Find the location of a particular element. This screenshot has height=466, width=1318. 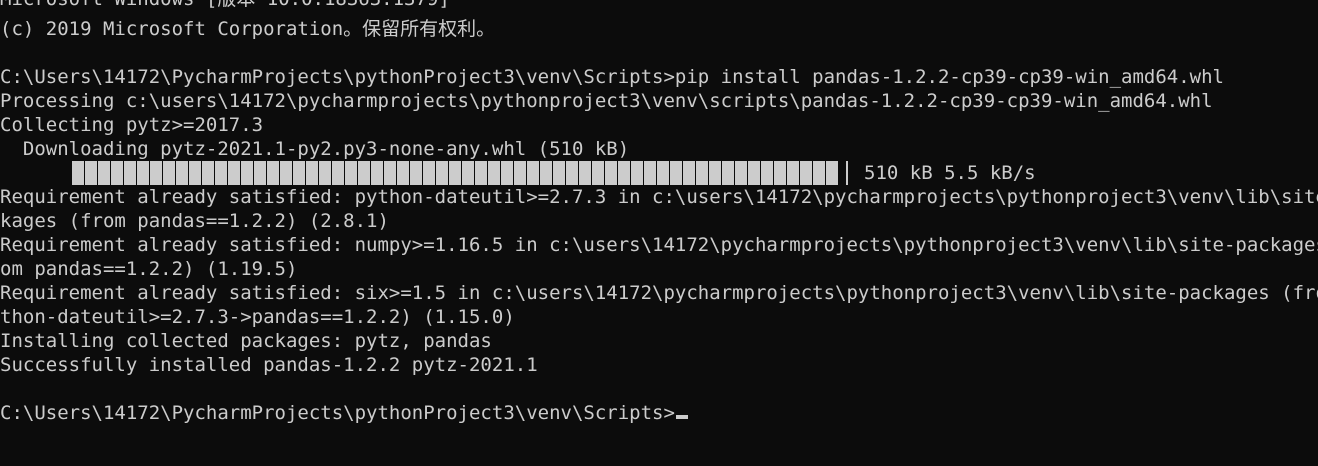

terminal-cursor is located at coordinates (681, 417).